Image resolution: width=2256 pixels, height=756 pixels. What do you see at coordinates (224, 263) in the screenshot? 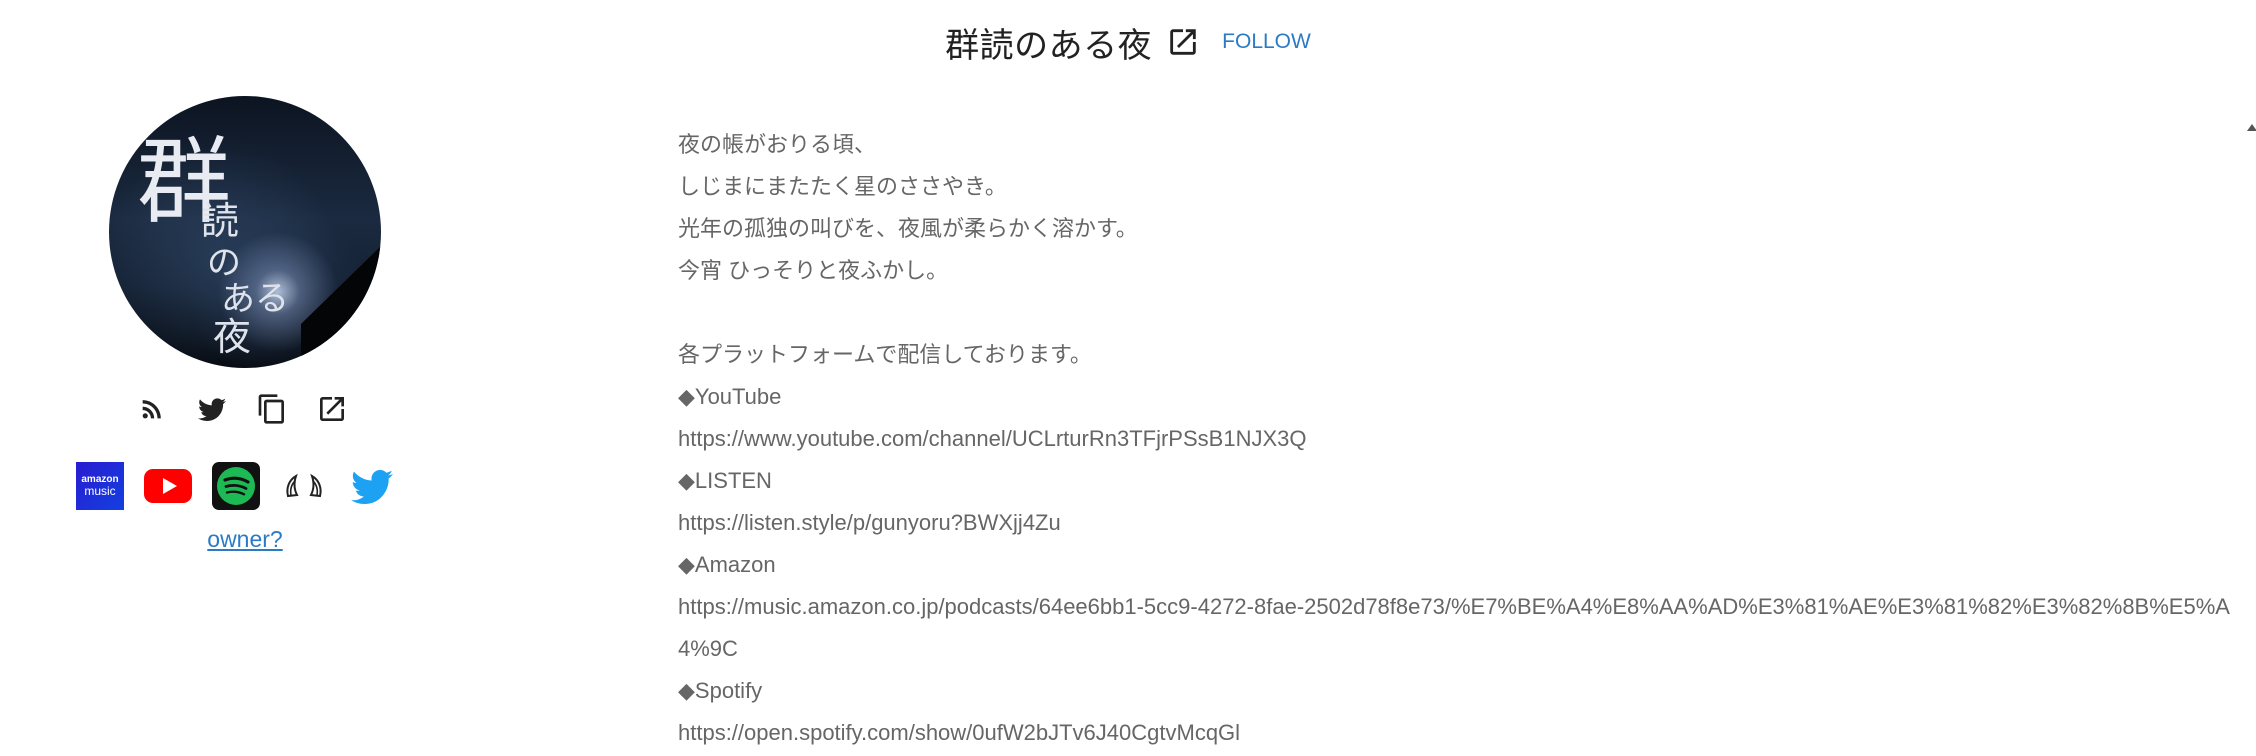
I see `avatar-vertical-char-2: の` at bounding box center [224, 263].